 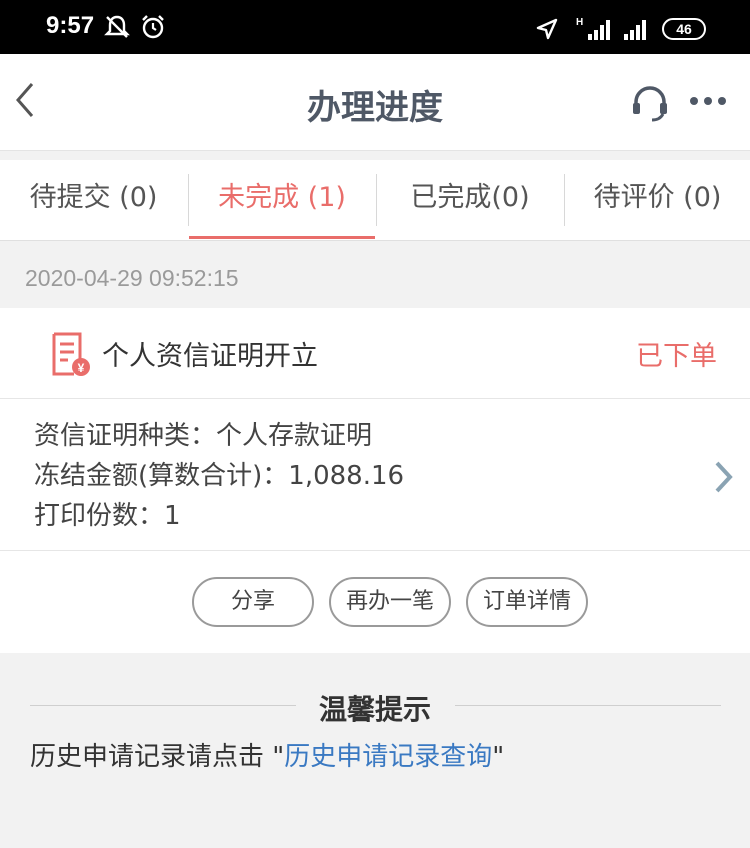 I want to click on signal-icon, so click(x=635, y=30).